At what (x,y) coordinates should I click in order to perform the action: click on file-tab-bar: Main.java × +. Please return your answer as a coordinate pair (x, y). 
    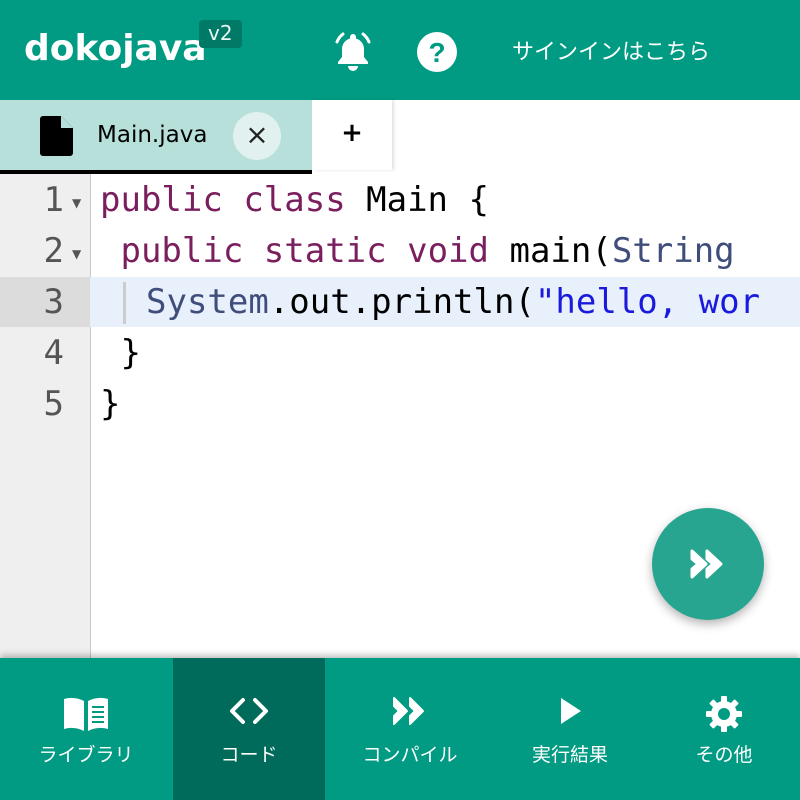
    Looking at the image, I should click on (400, 137).